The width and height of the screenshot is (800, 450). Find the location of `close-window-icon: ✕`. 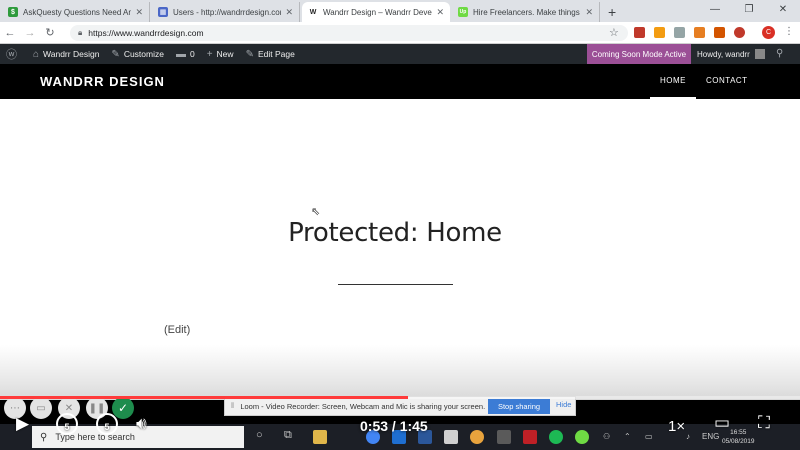

close-window-icon: ✕ is located at coordinates (783, 11).